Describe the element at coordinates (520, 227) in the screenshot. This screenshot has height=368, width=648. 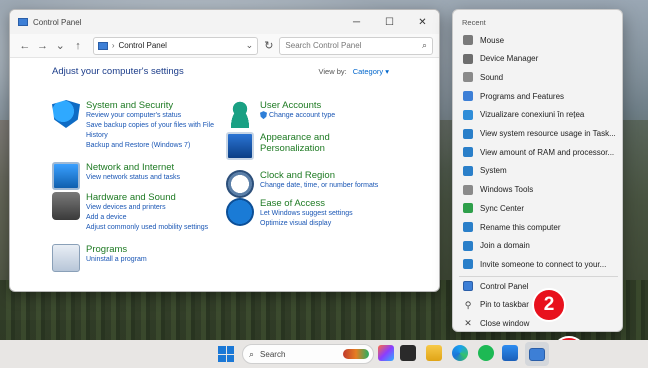
I see `jump-list-item-label: Rename this computer` at that location.